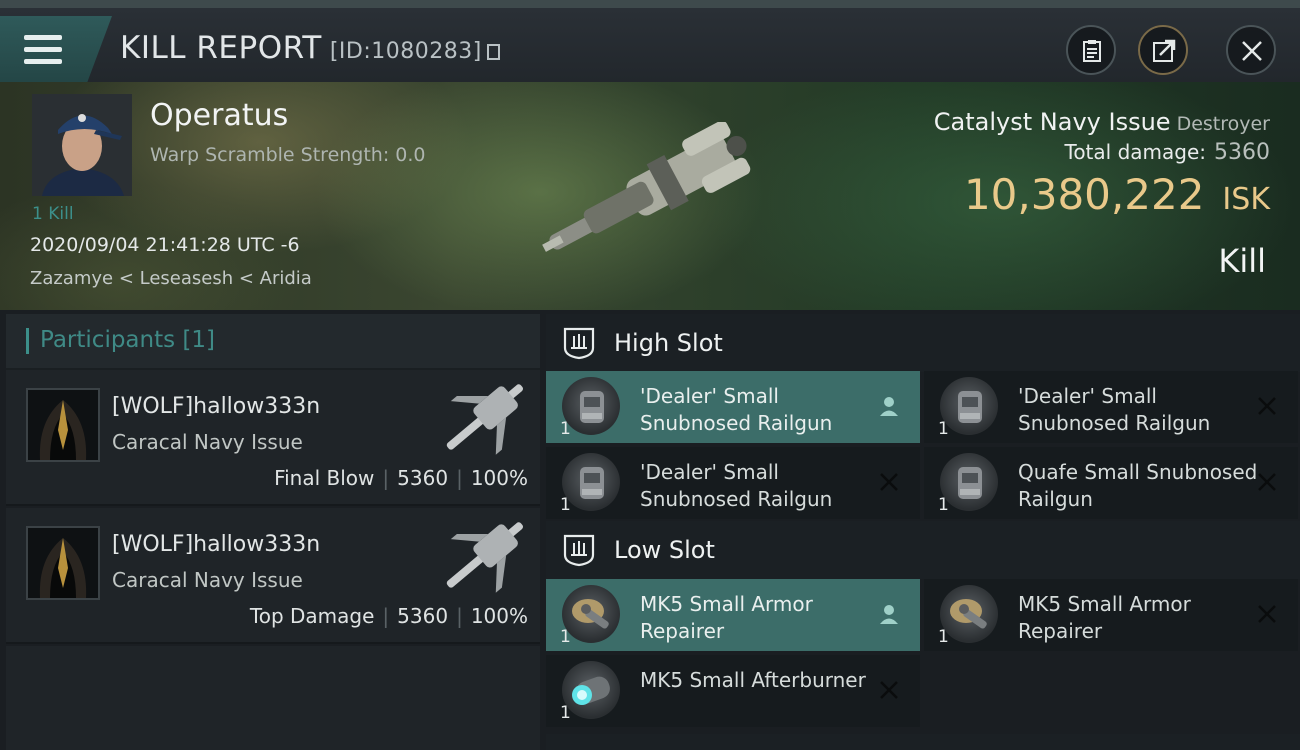 The image size is (1300, 750). I want to click on window-title: KILL REPORT [ID:1080283], so click(310, 48).